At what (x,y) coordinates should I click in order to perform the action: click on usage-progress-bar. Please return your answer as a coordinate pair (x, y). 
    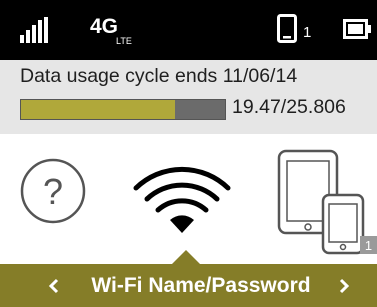
    Looking at the image, I should click on (123, 109).